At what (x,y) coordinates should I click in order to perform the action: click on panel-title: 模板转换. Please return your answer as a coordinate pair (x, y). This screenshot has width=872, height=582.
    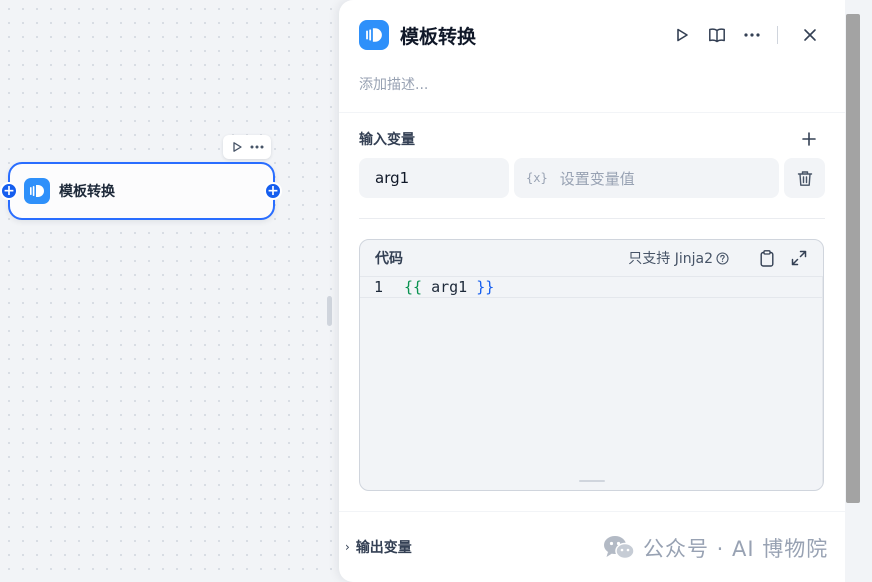
    Looking at the image, I should click on (438, 35).